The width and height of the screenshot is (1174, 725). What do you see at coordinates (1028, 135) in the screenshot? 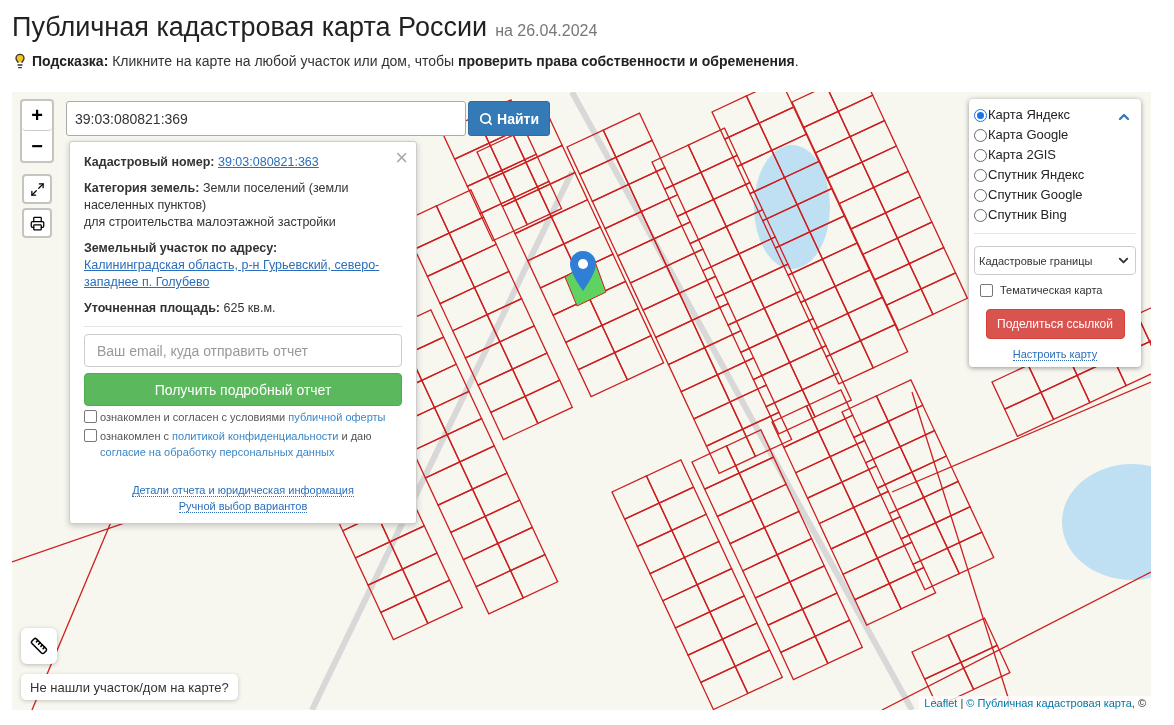
I see `map-type-label: Карта Google` at bounding box center [1028, 135].